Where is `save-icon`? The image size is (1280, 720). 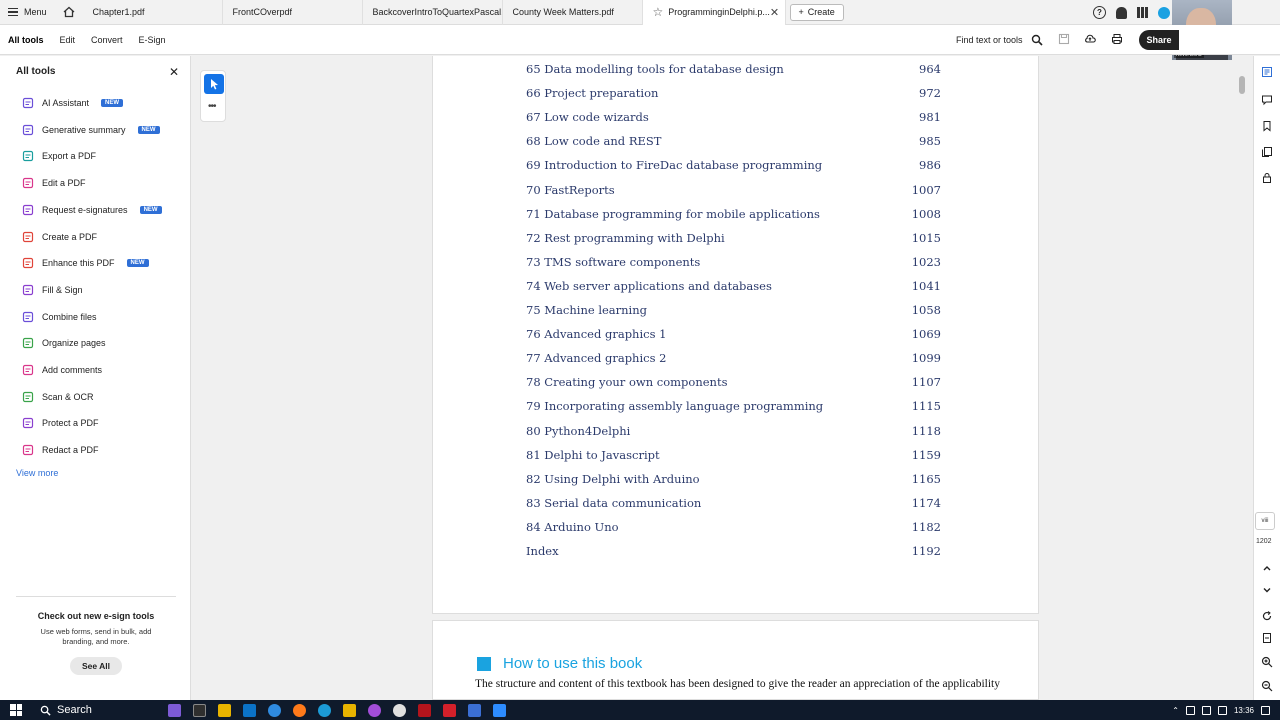 save-icon is located at coordinates (1064, 39).